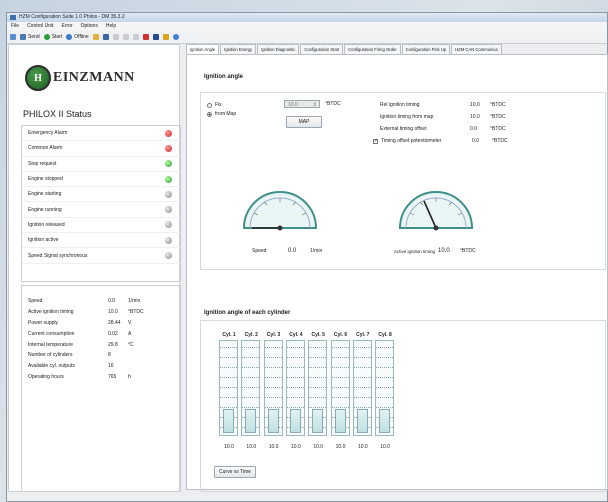 The image size is (608, 502). What do you see at coordinates (322, 49) in the screenshot?
I see `tab-item: Configuration Start` at bounding box center [322, 49].